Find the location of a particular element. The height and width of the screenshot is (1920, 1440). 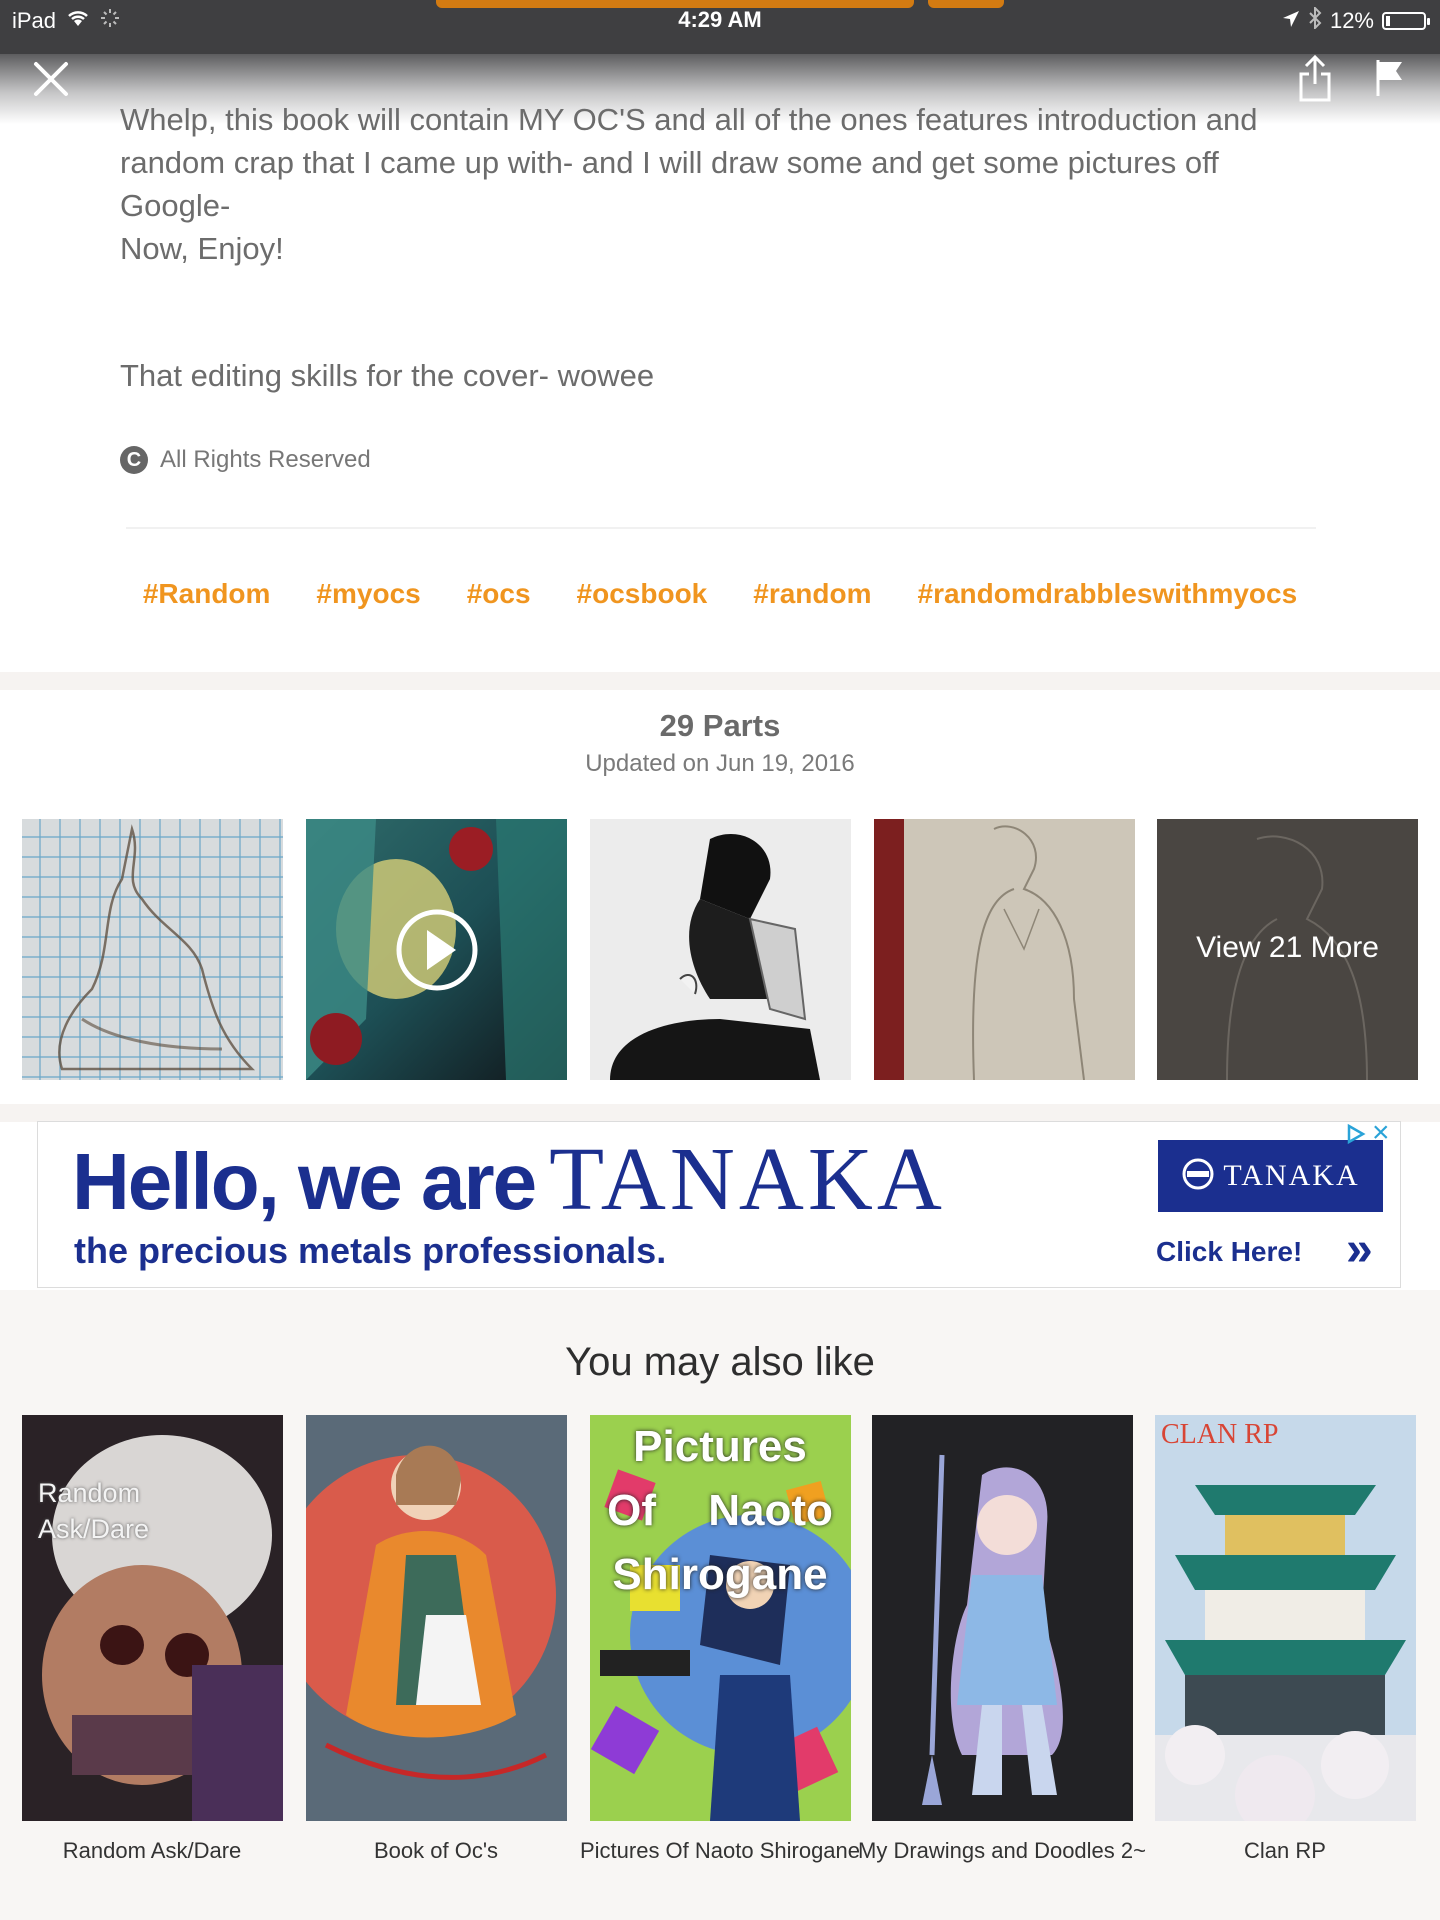

status-bar: iPad 4:29 AM 12% is located at coordinates (720, 27).